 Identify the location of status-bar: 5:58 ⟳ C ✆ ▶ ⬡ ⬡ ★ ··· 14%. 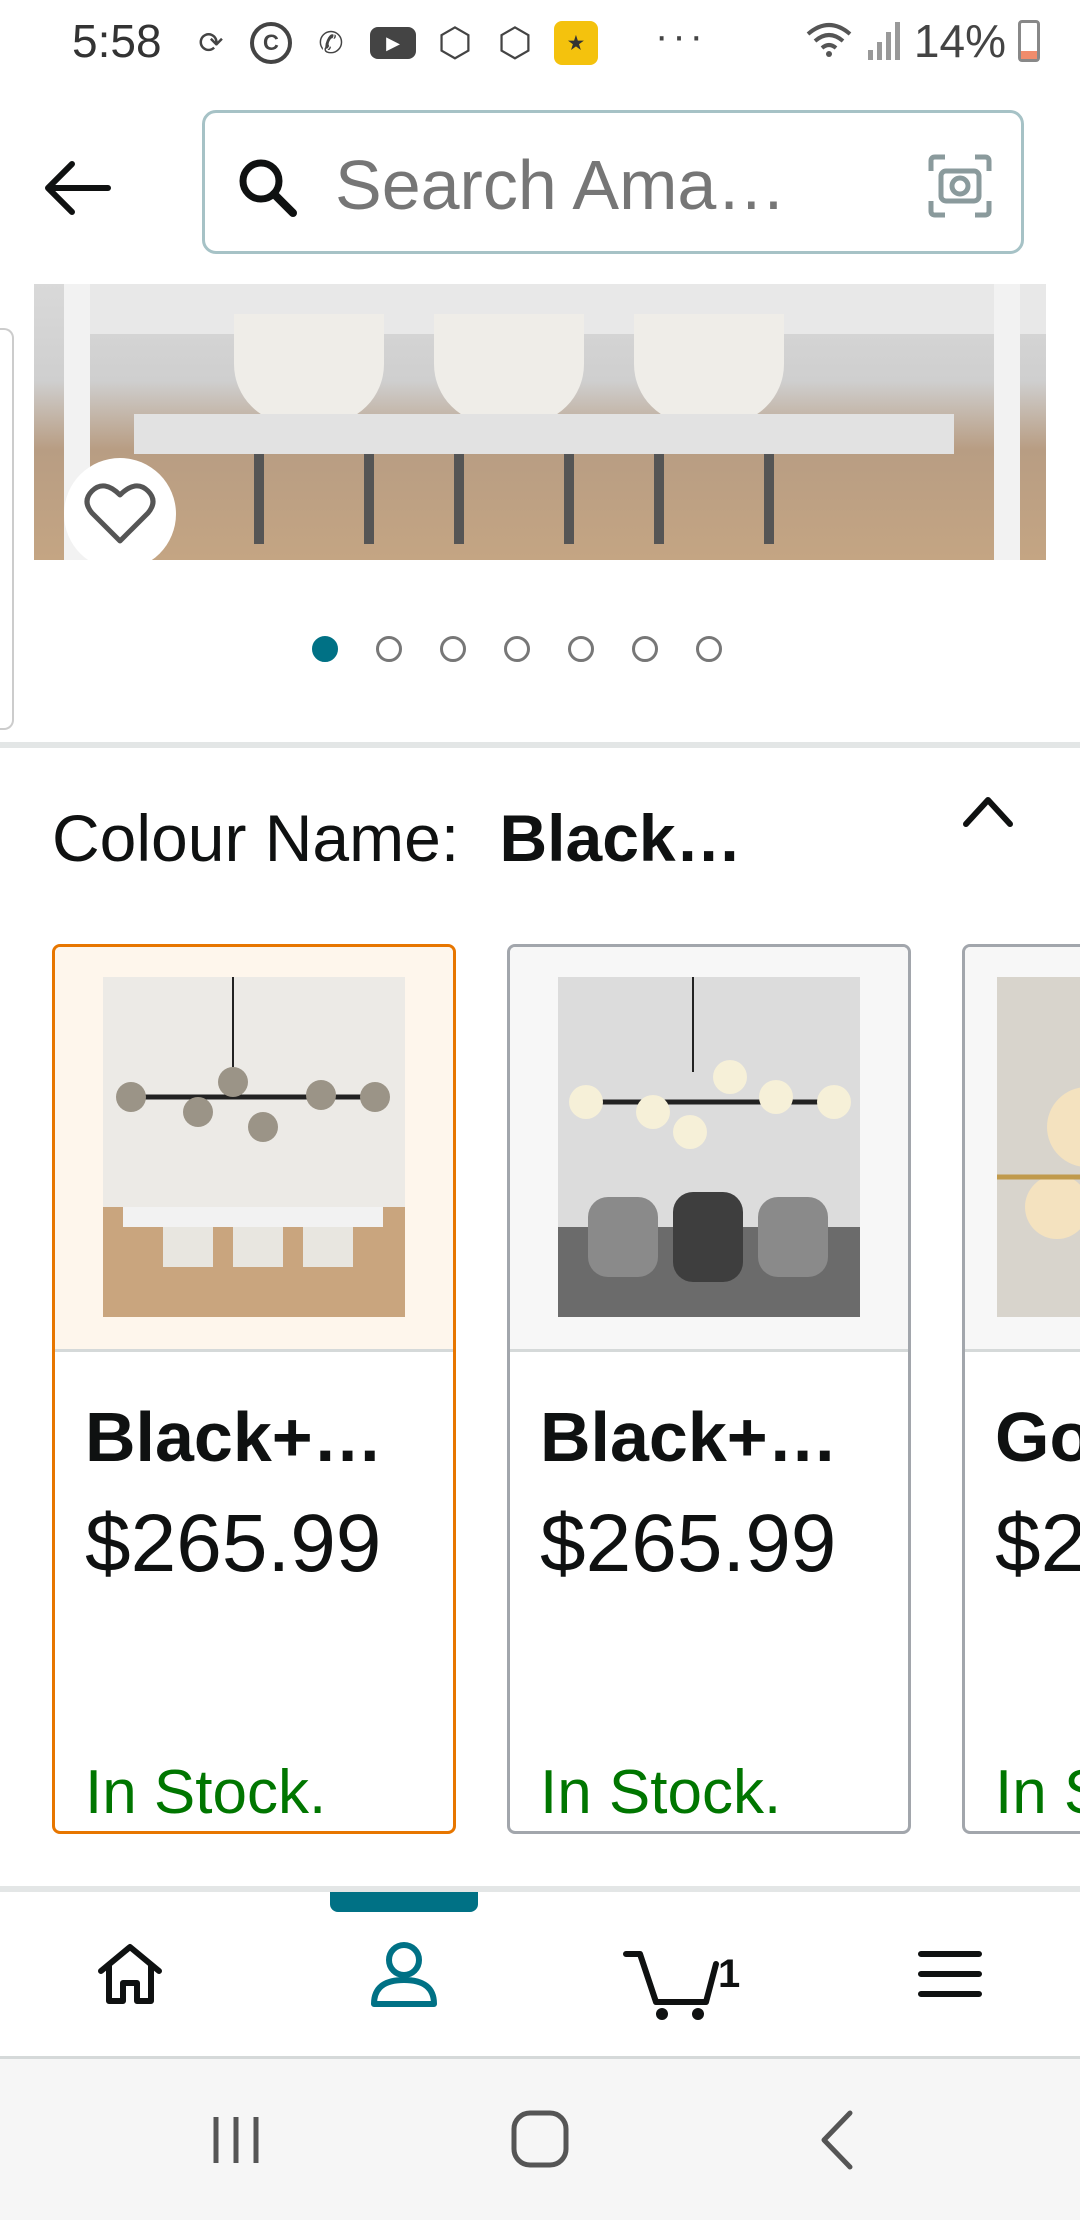
(540, 43).